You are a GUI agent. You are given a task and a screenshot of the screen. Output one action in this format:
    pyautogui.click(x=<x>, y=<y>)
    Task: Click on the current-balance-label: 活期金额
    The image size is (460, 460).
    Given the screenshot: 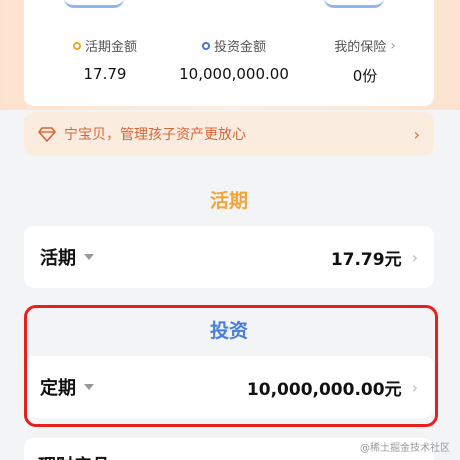 What is the action you would take?
    pyautogui.click(x=110, y=47)
    